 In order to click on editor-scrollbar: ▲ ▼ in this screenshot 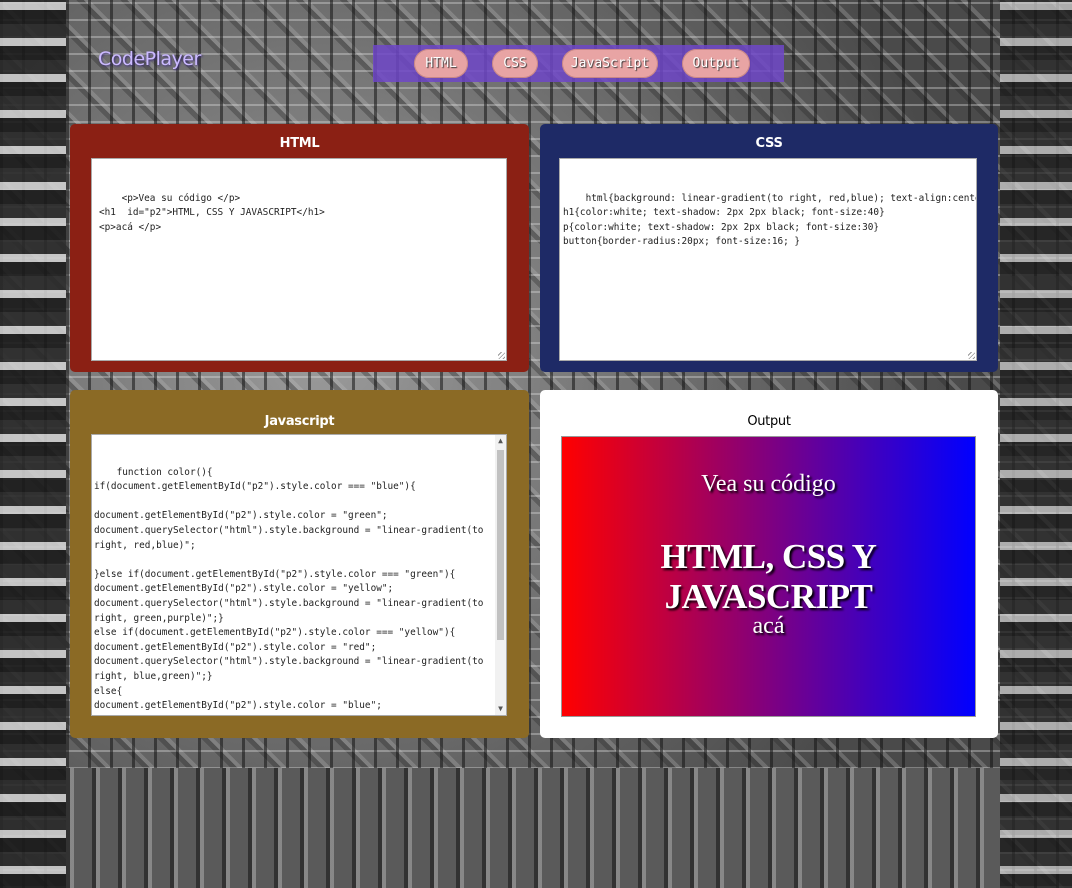, I will do `click(500, 575)`.